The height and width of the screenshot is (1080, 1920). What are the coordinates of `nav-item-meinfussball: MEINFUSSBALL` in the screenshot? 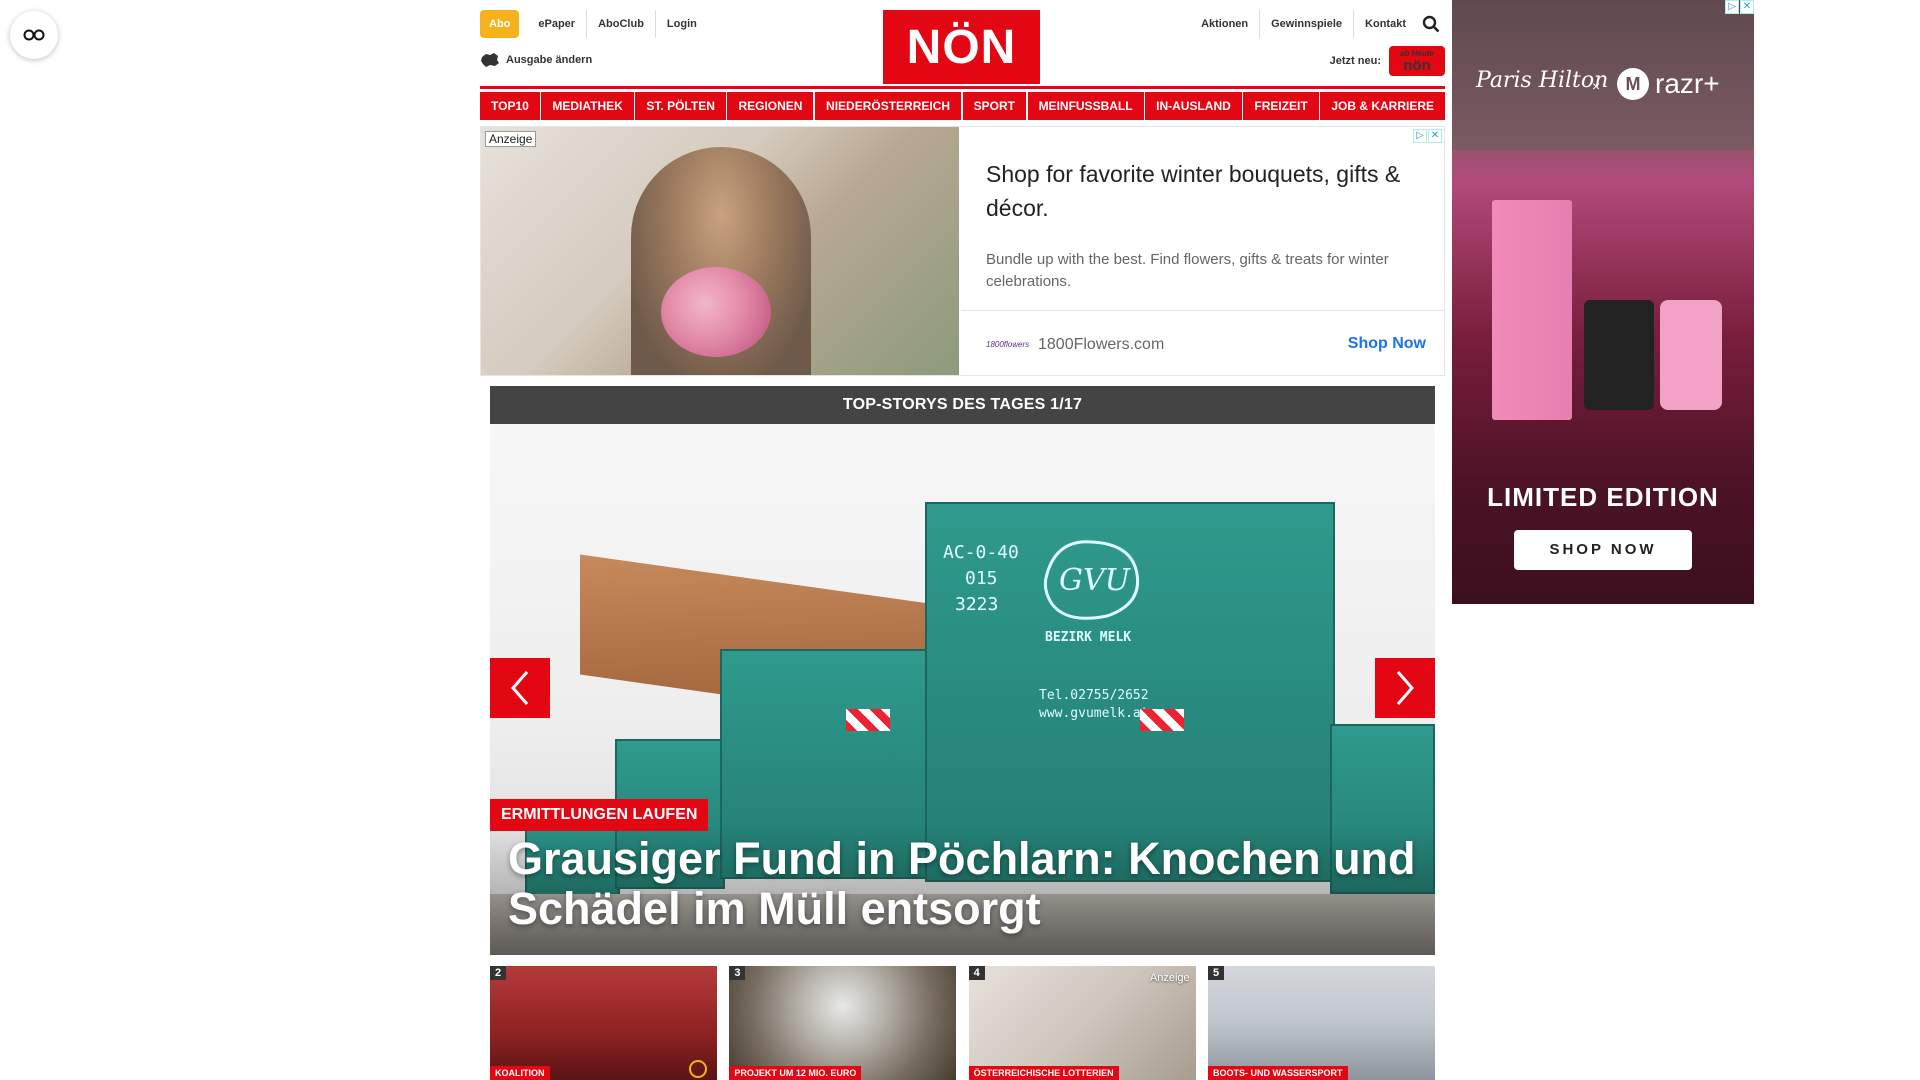 It's located at (1085, 106).